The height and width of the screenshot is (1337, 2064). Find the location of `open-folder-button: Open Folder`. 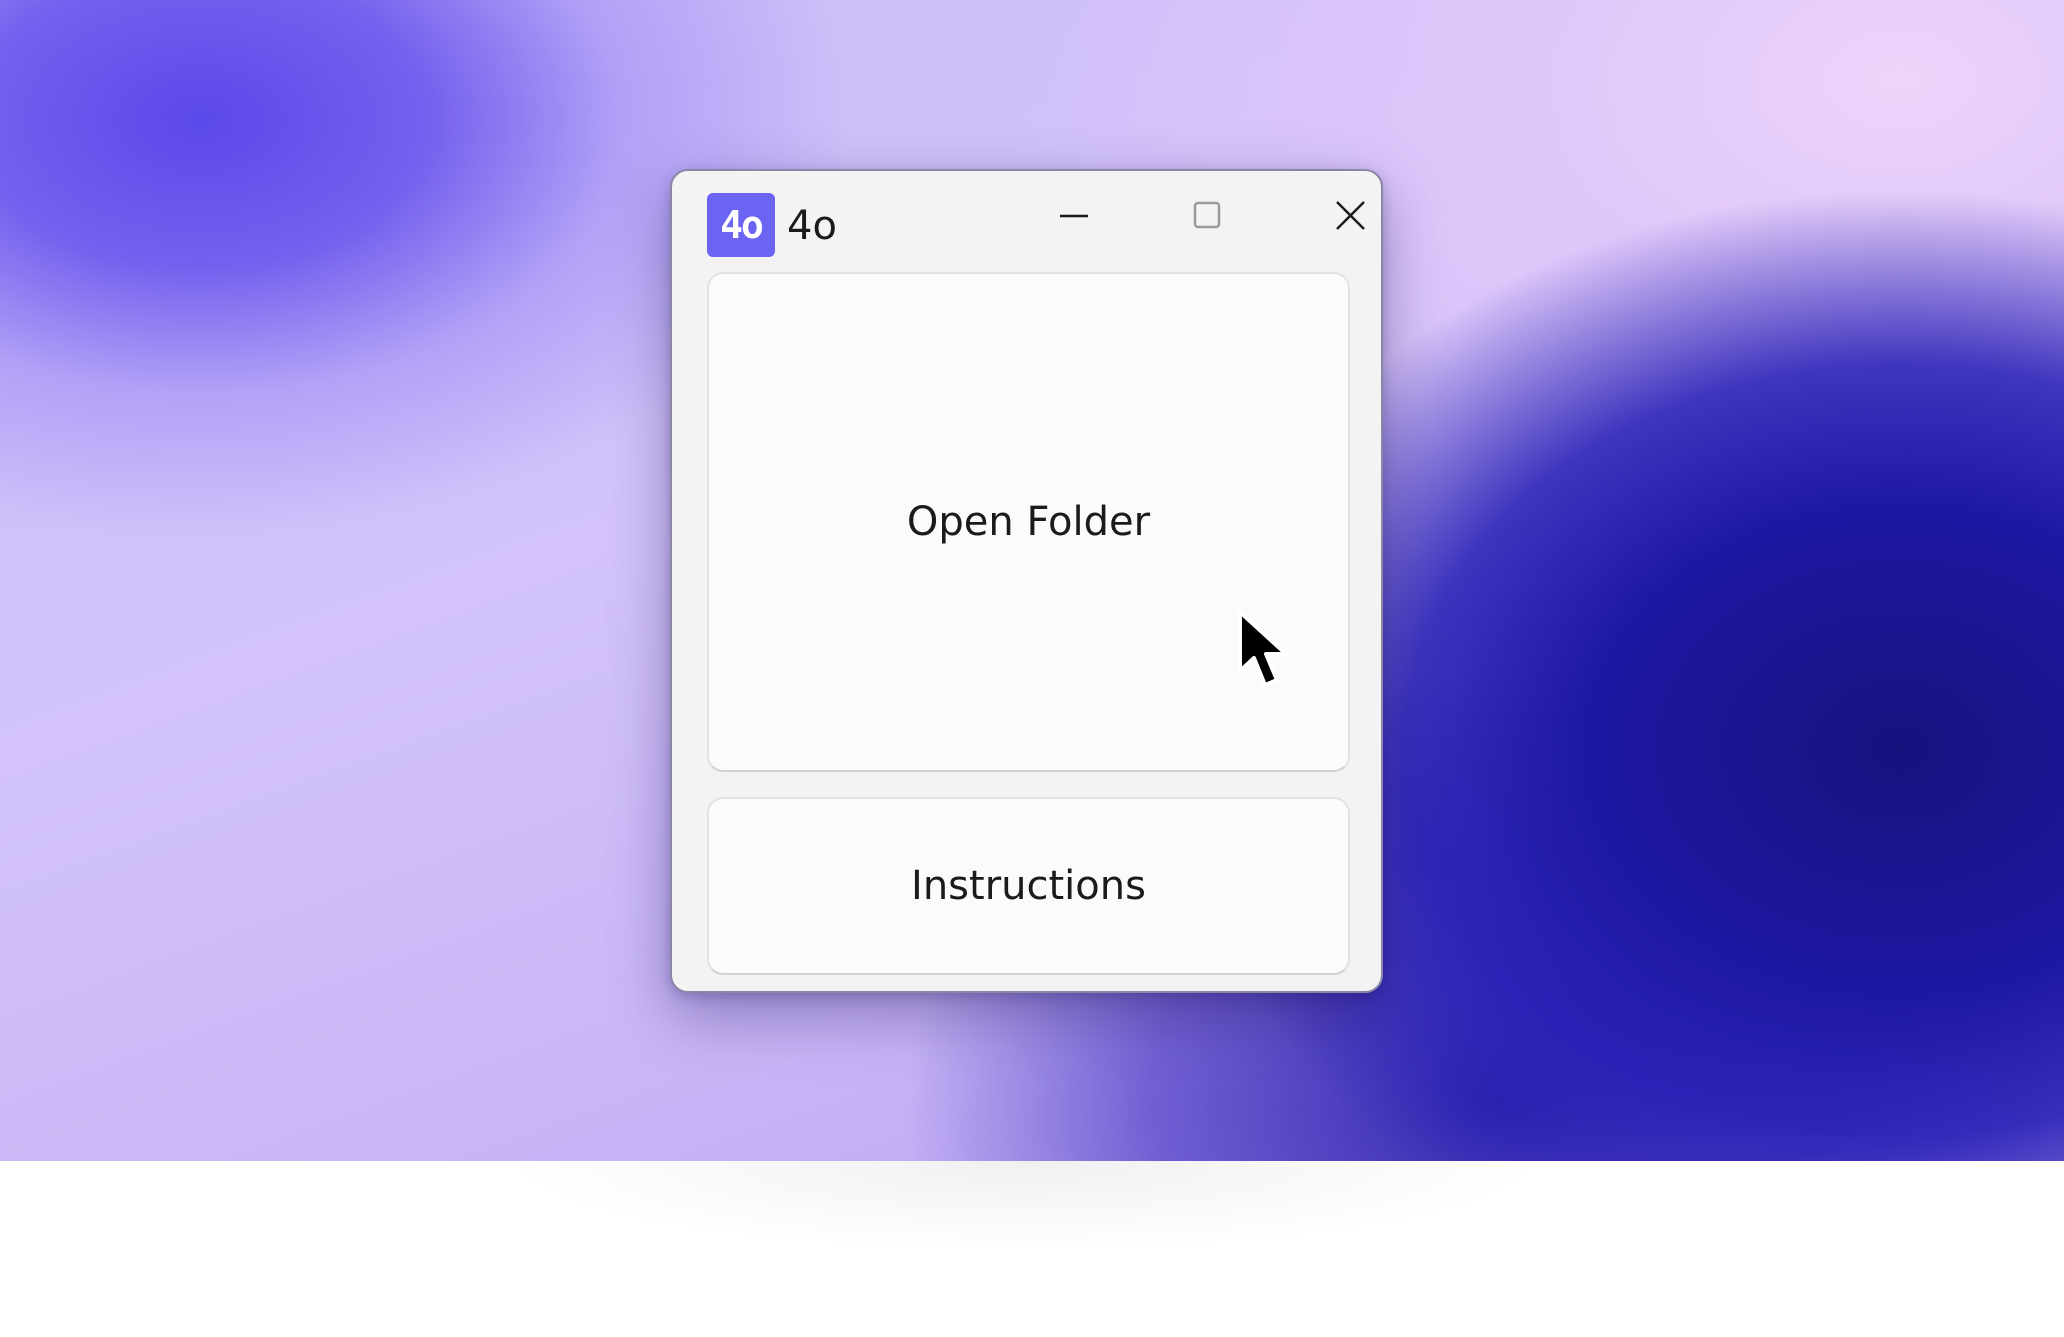

open-folder-button: Open Folder is located at coordinates (1028, 522).